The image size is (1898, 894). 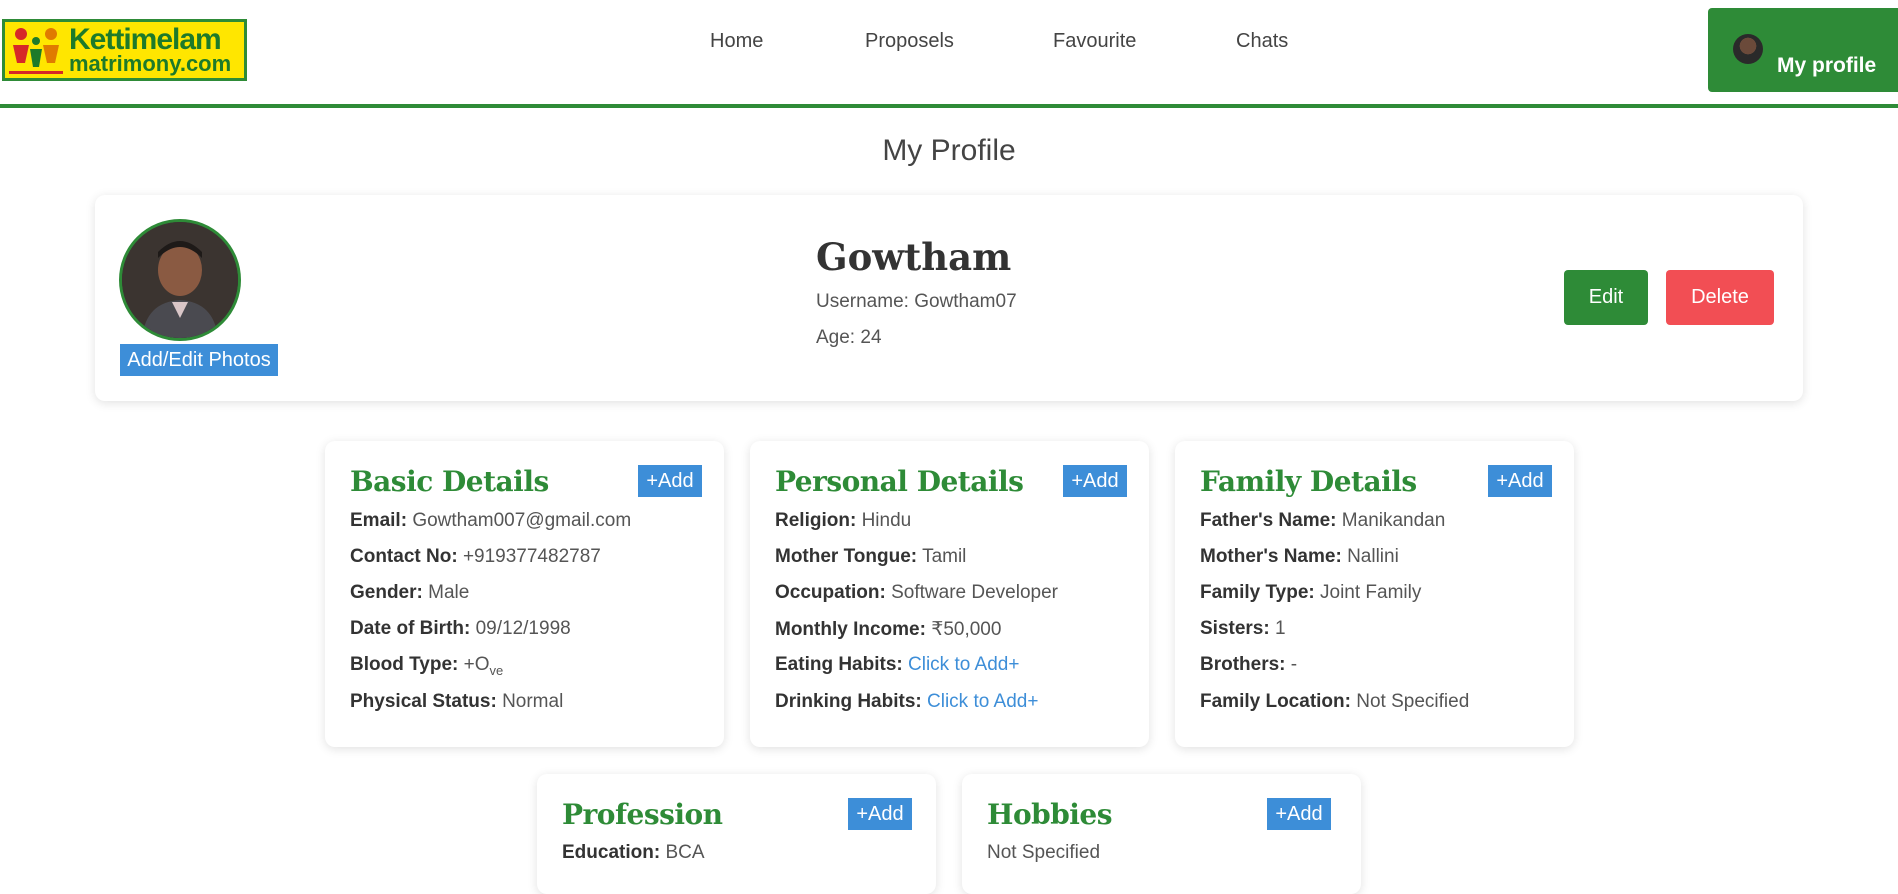 I want to click on detail-row: Physical Status: Normal, so click(x=457, y=701).